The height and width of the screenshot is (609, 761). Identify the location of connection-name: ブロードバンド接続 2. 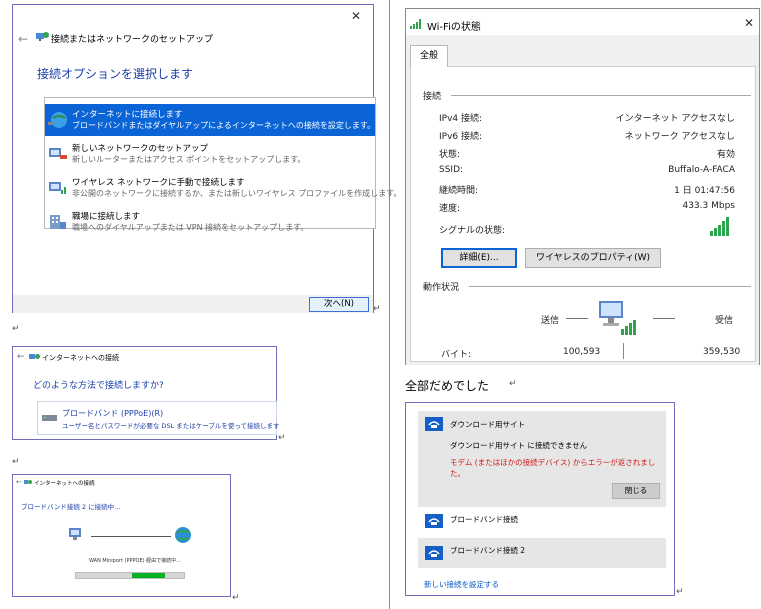
(488, 550).